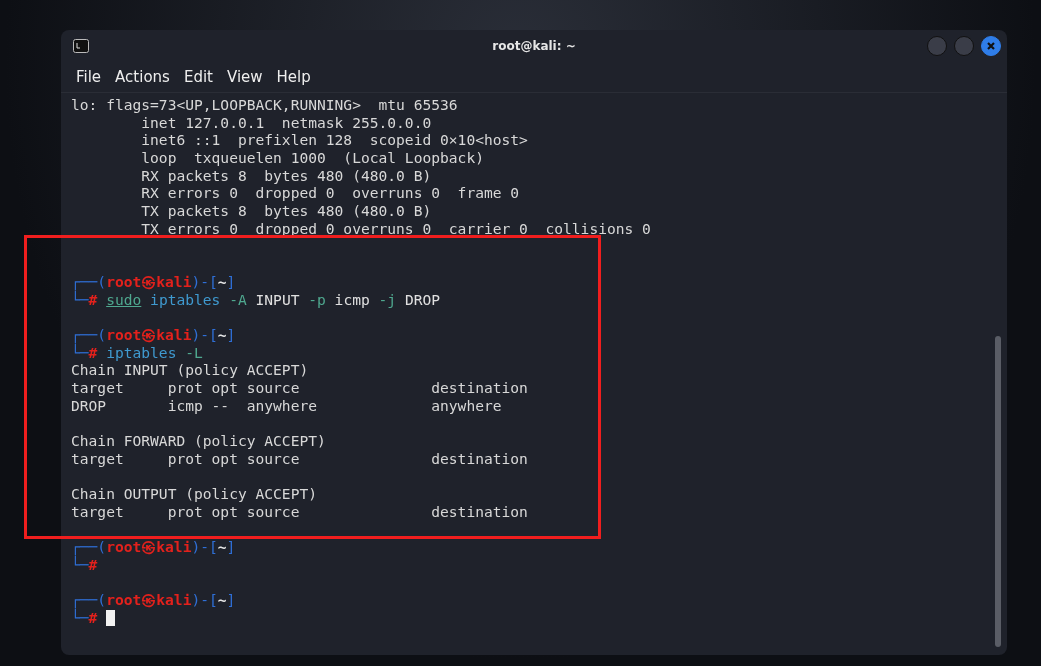 Image resolution: width=1041 pixels, height=666 pixels. Describe the element at coordinates (199, 441) in the screenshot. I see `terminal-output-line: Chain FORWARD (policy ACCEPT)` at that location.